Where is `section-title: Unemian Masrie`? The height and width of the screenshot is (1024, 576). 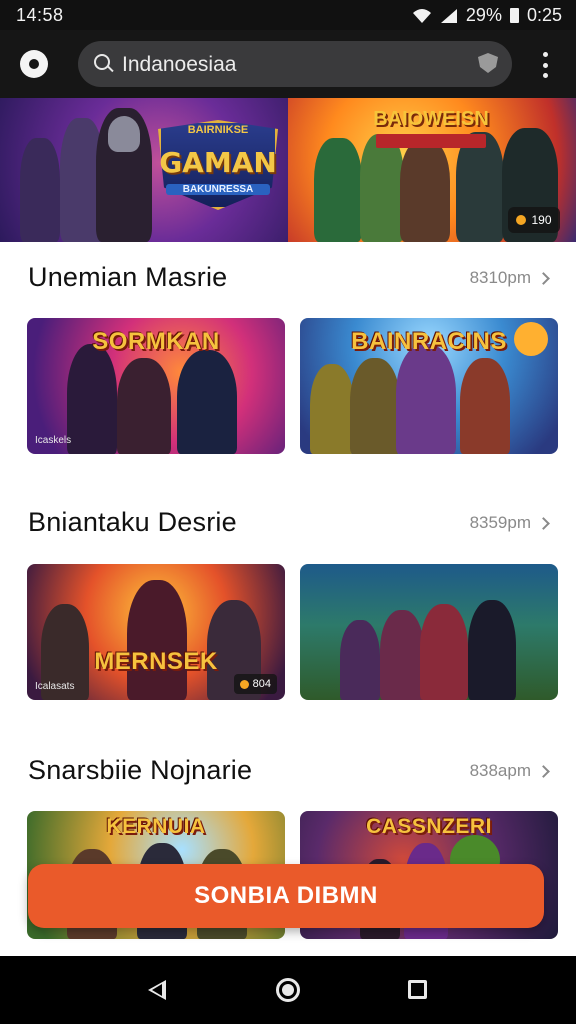
section-title: Unemian Masrie is located at coordinates (128, 277).